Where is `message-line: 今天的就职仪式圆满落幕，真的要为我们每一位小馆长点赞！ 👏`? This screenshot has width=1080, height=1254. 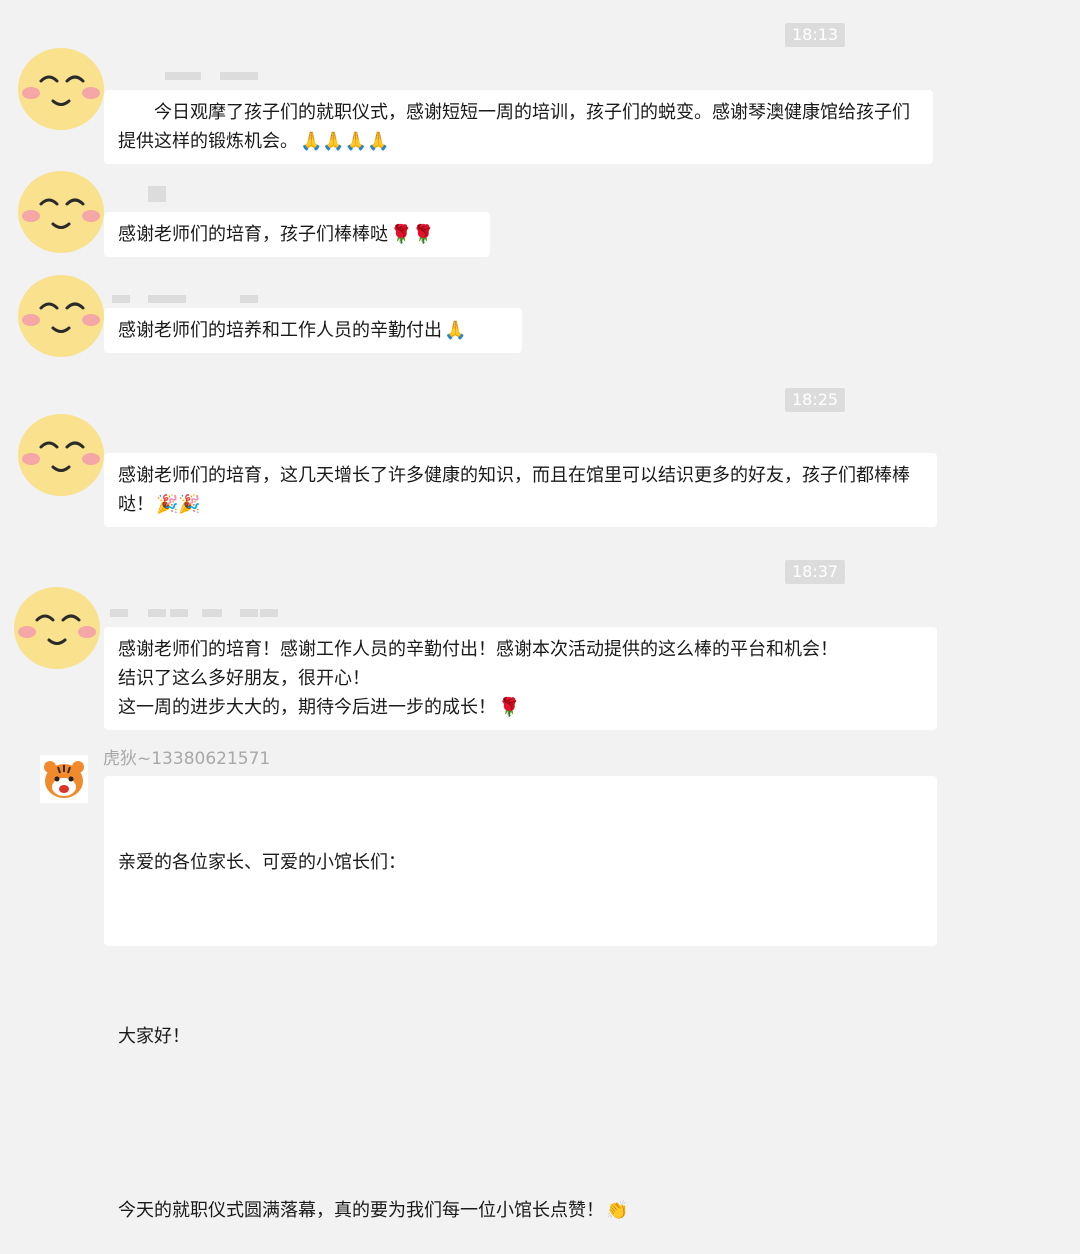
message-line: 今天的就职仪式圆满落幕，真的要为我们每一位小馆长点赞！ 👏 is located at coordinates (520, 1210).